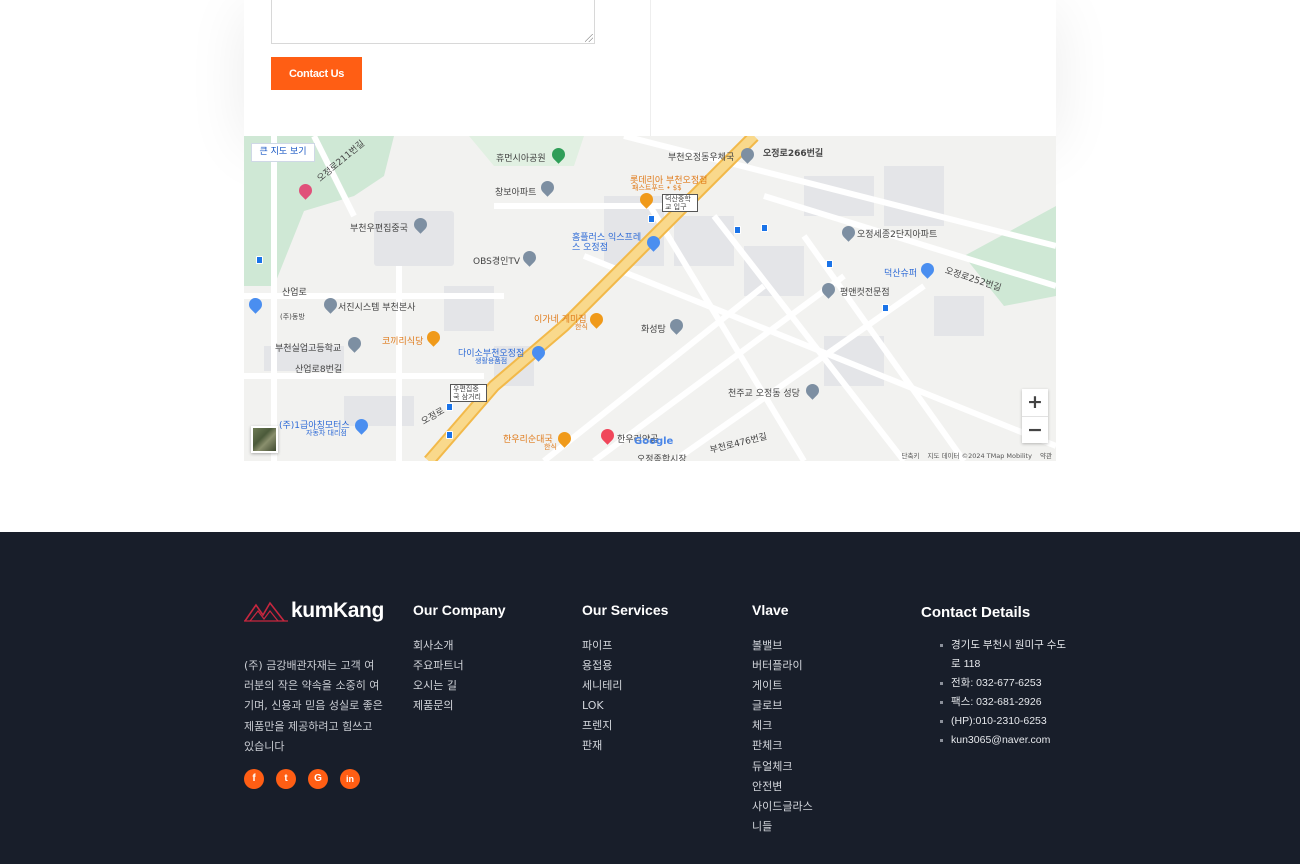 The height and width of the screenshot is (864, 1300). What do you see at coordinates (1035, 430) in the screenshot?
I see `zoom-out-button: −` at bounding box center [1035, 430].